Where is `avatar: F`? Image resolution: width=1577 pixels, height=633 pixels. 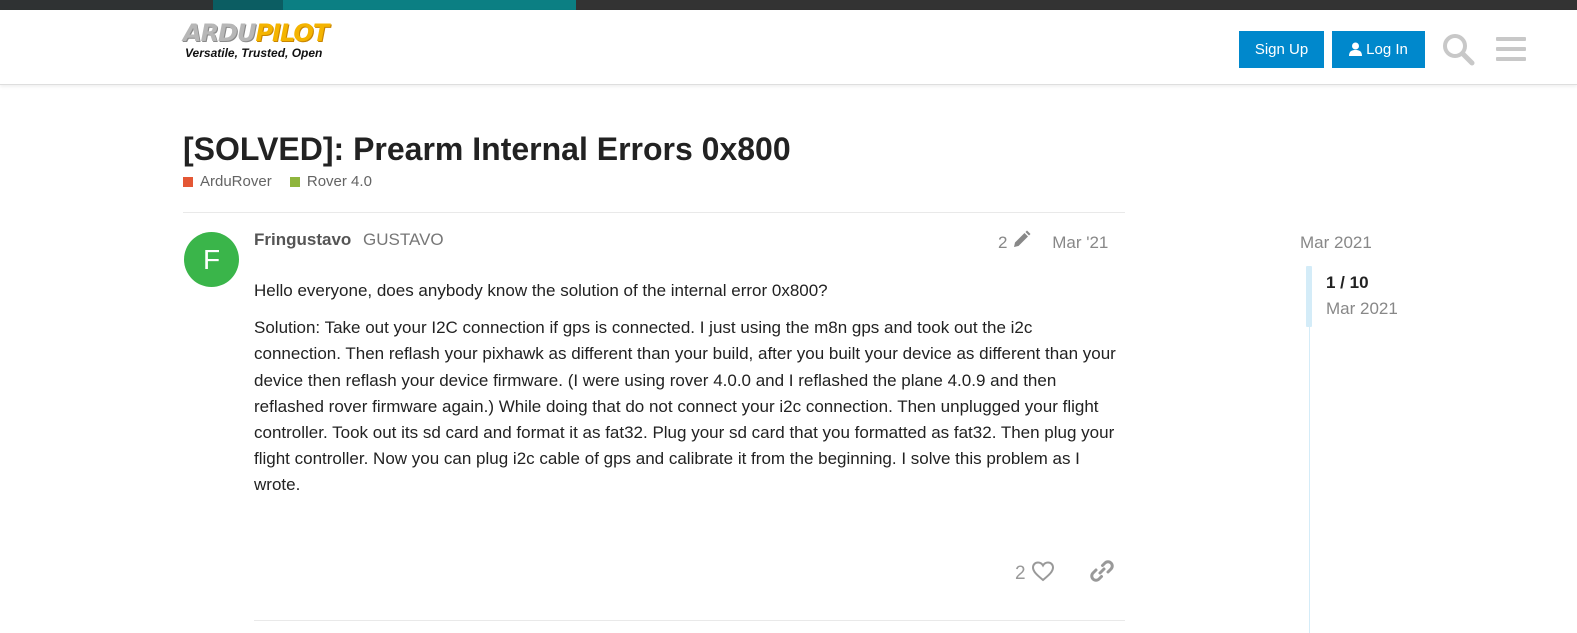
avatar: F is located at coordinates (211, 259).